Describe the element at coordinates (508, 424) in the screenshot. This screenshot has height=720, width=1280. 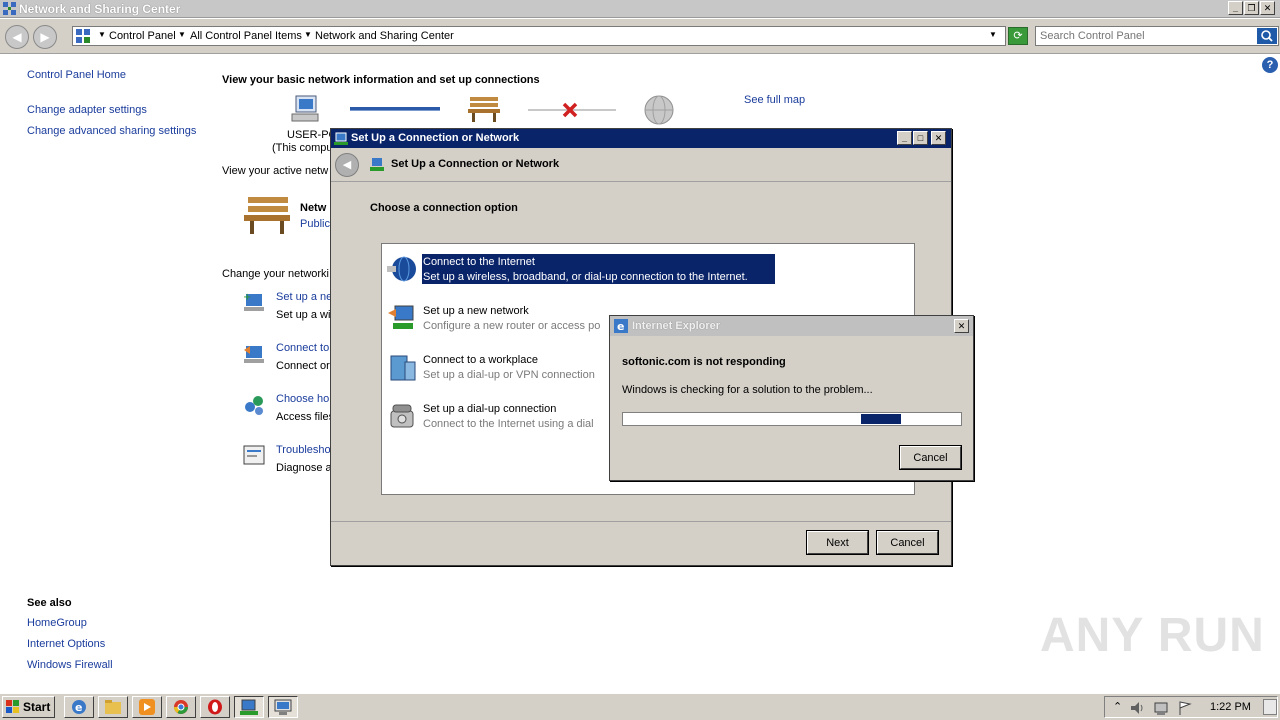
I see `option-desc: Connect to the Internet using a dial` at that location.